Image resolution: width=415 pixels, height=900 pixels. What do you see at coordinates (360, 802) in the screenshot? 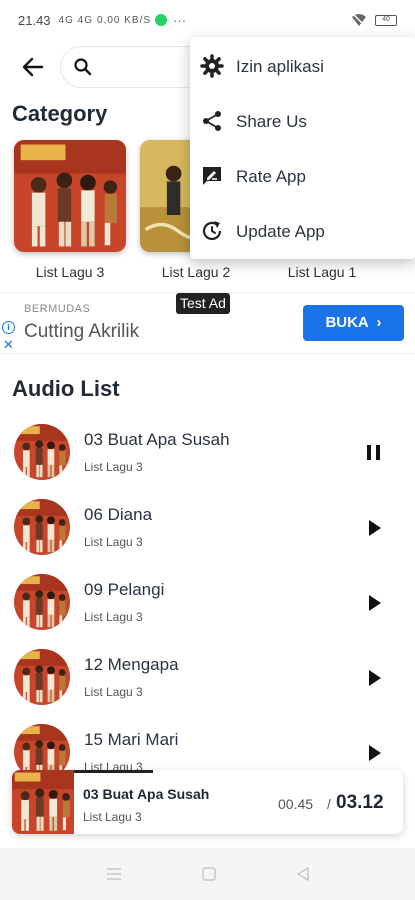
I see `player-total-time: 03.12` at bounding box center [360, 802].